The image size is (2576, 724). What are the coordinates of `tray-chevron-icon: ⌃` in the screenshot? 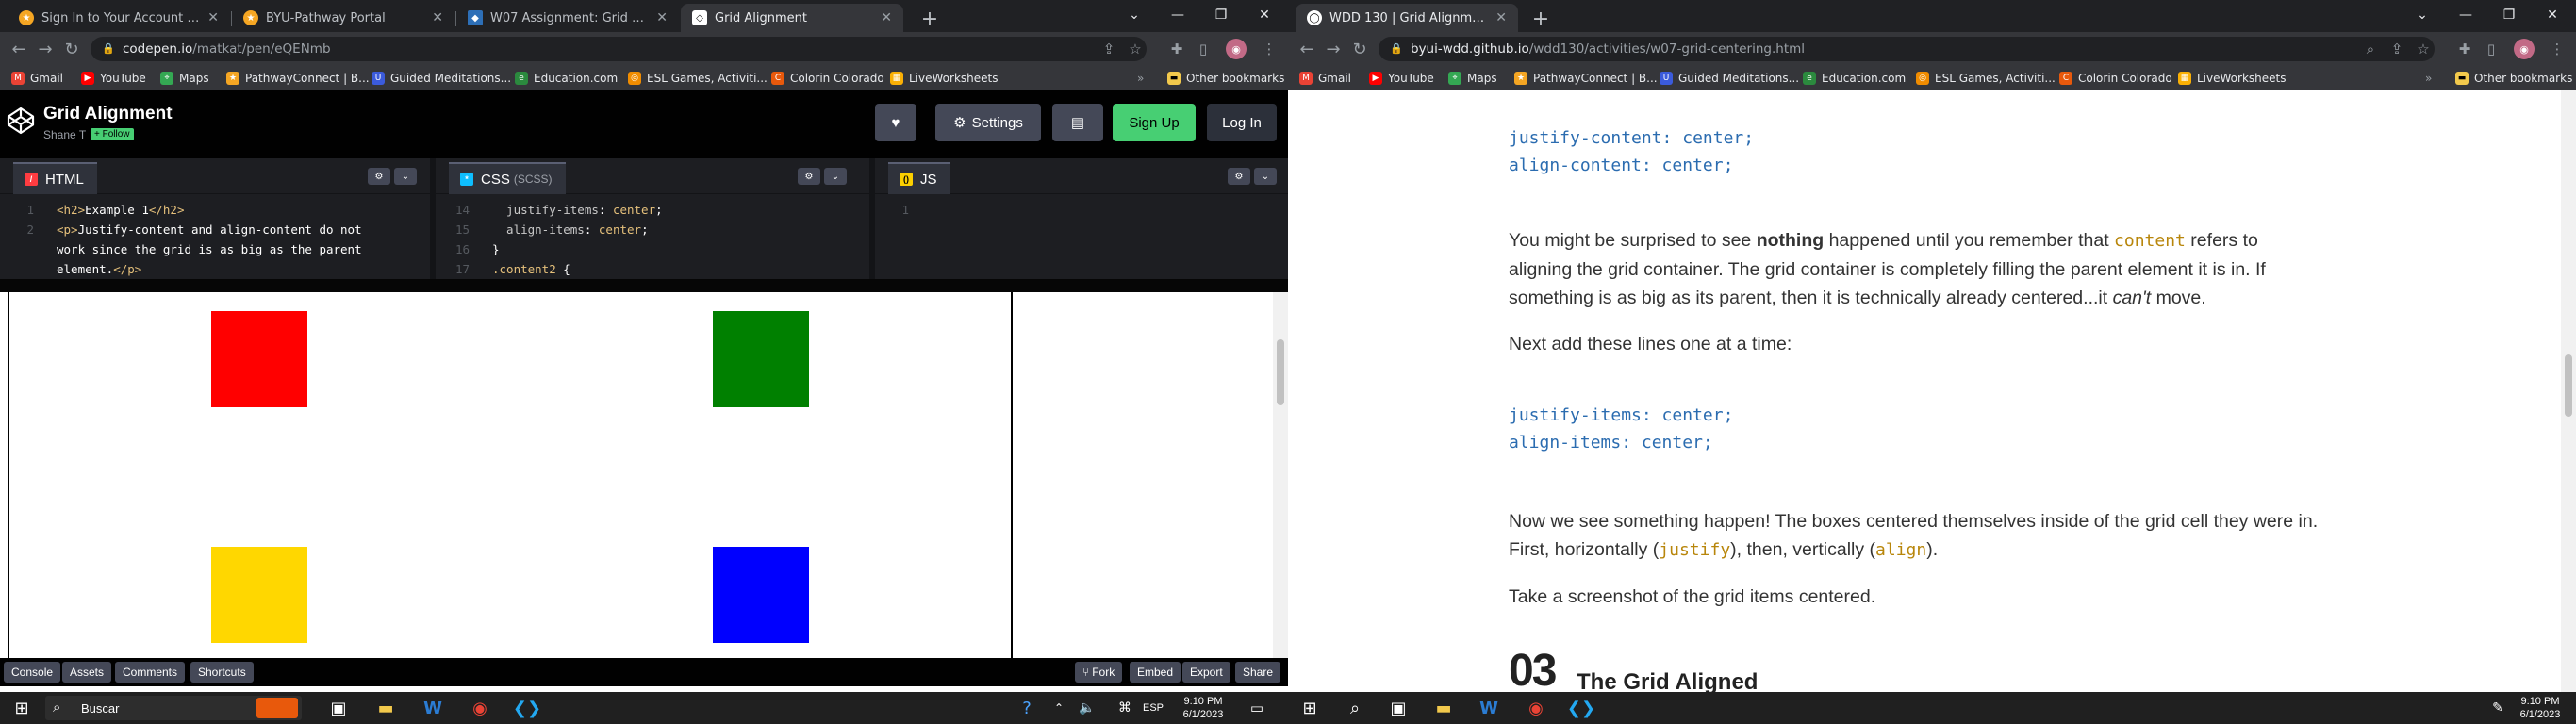 It's located at (1059, 708).